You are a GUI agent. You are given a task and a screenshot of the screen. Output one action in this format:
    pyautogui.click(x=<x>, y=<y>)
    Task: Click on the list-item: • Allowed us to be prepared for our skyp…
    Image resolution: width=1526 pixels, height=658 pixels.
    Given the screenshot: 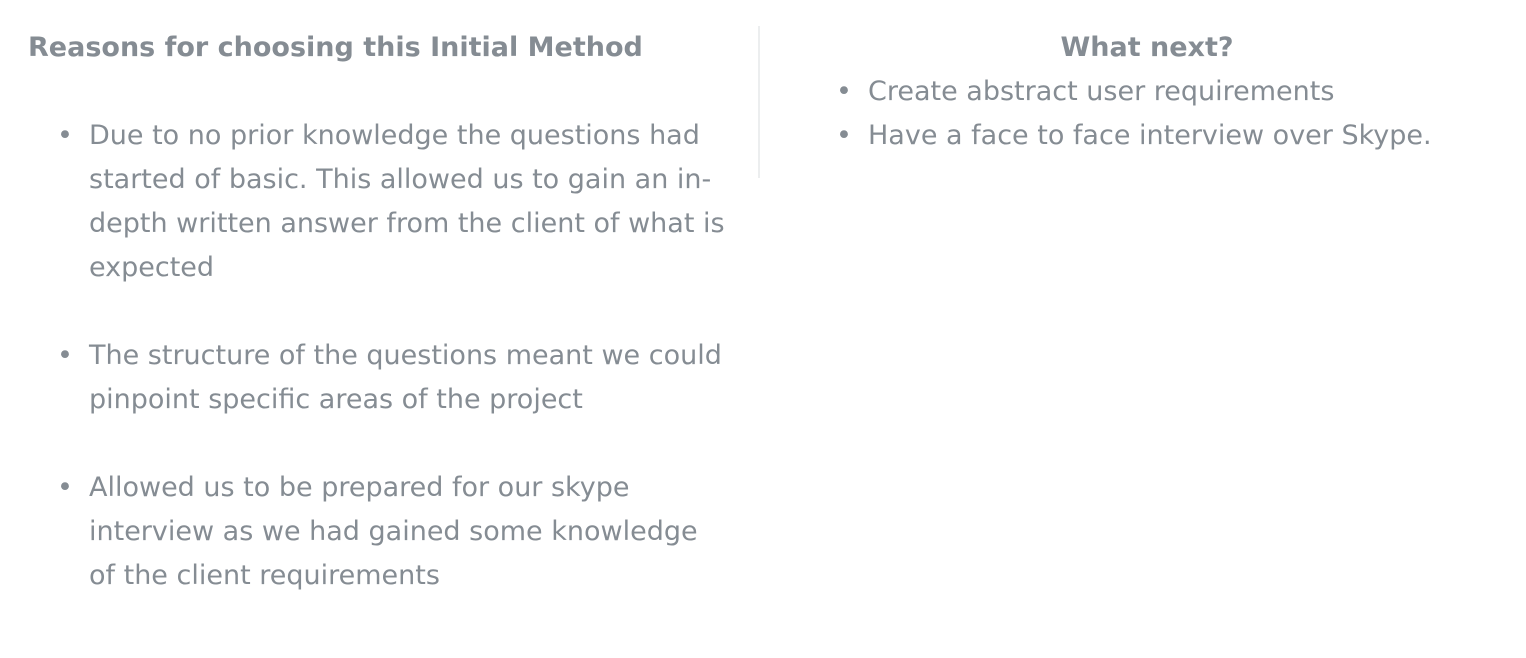 What is the action you would take?
    pyautogui.click(x=393, y=532)
    